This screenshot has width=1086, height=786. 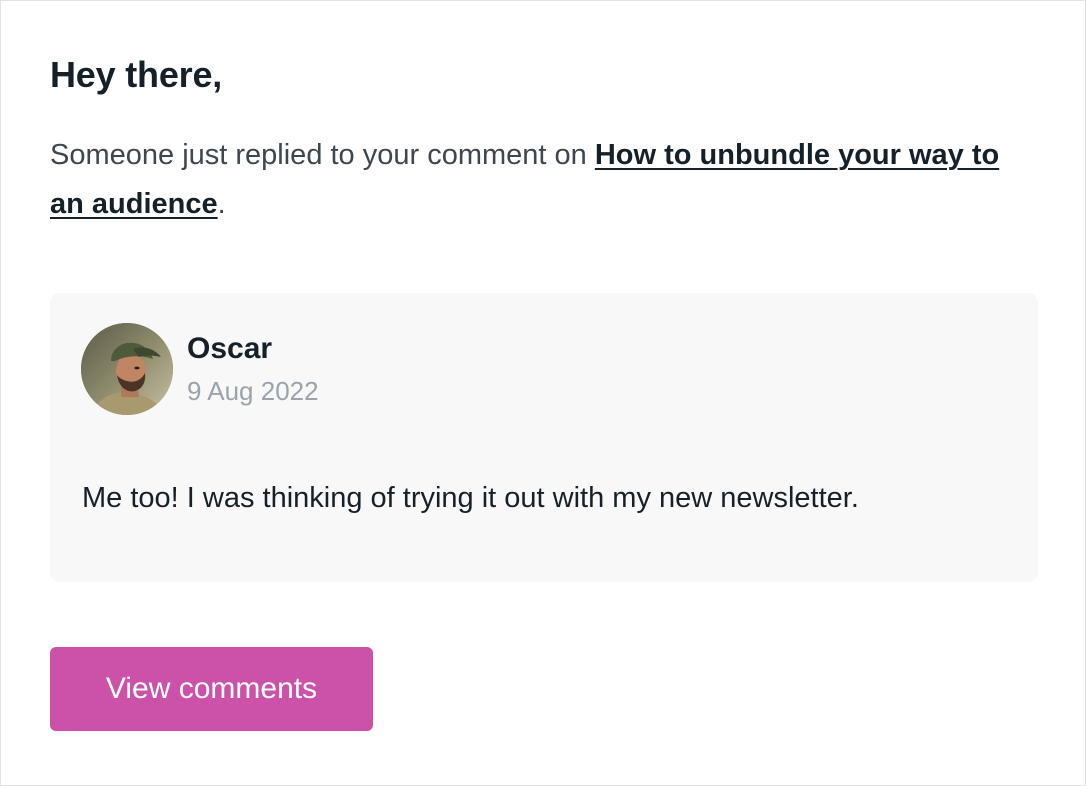 I want to click on intro-suffix-text: ., so click(x=221, y=204).